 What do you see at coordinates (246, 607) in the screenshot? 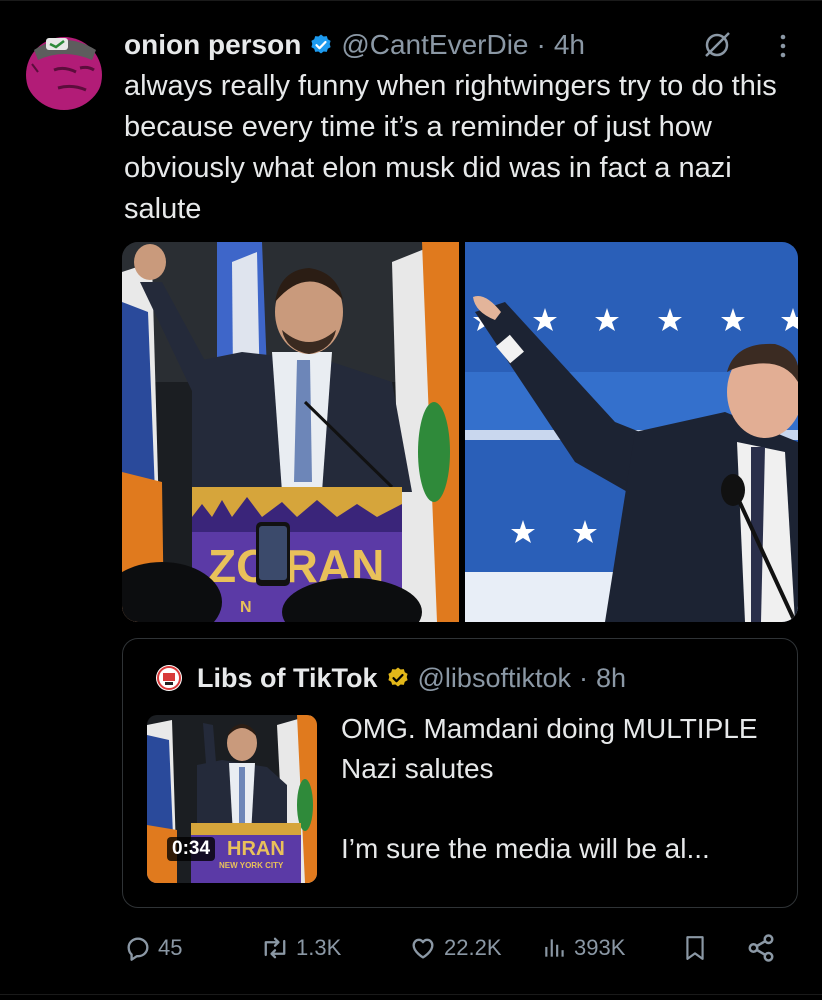
I see `podium-subtext: N` at bounding box center [246, 607].